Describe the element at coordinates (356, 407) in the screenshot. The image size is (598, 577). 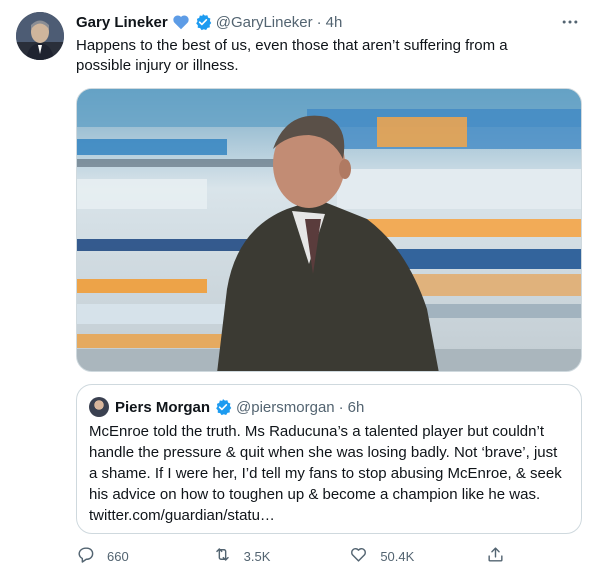
I see `quoted-timestamp: 6h` at that location.